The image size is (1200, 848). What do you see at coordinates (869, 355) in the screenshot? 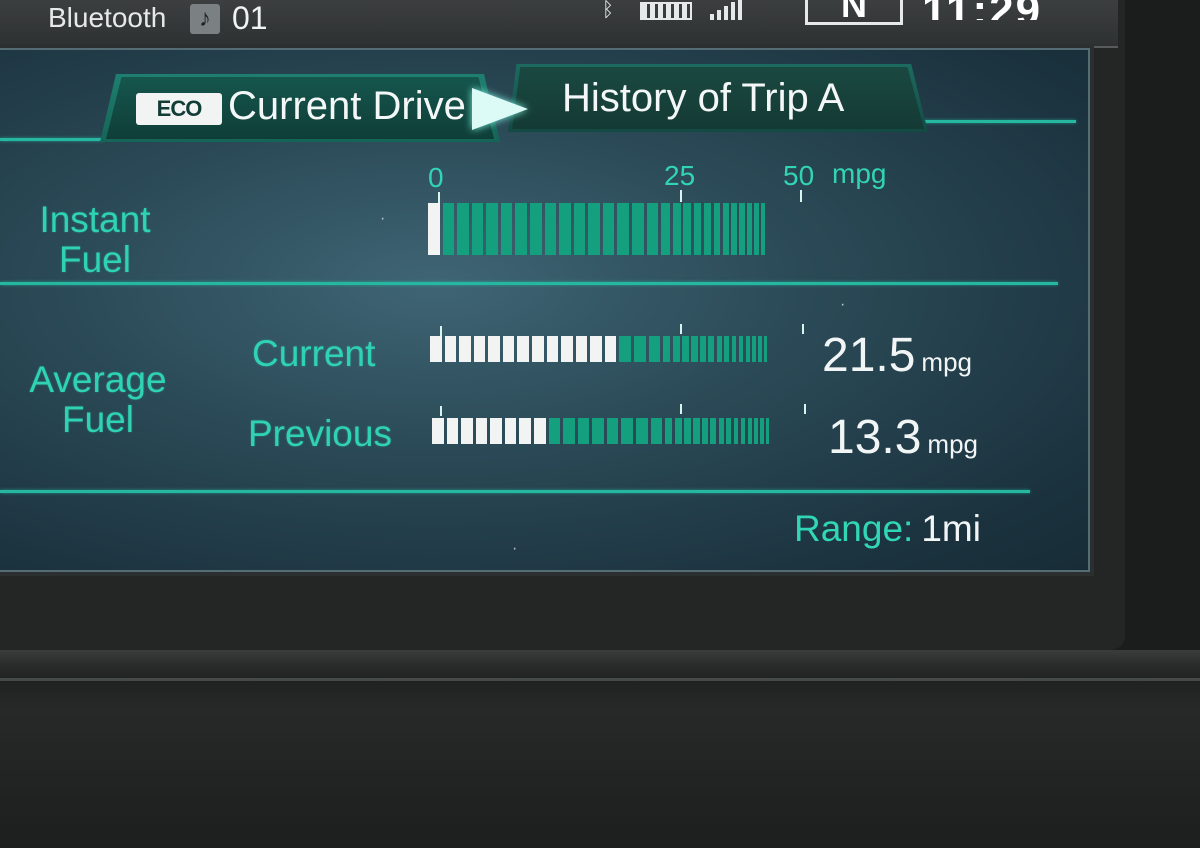
I see `current-value-number: 21.5` at bounding box center [869, 355].